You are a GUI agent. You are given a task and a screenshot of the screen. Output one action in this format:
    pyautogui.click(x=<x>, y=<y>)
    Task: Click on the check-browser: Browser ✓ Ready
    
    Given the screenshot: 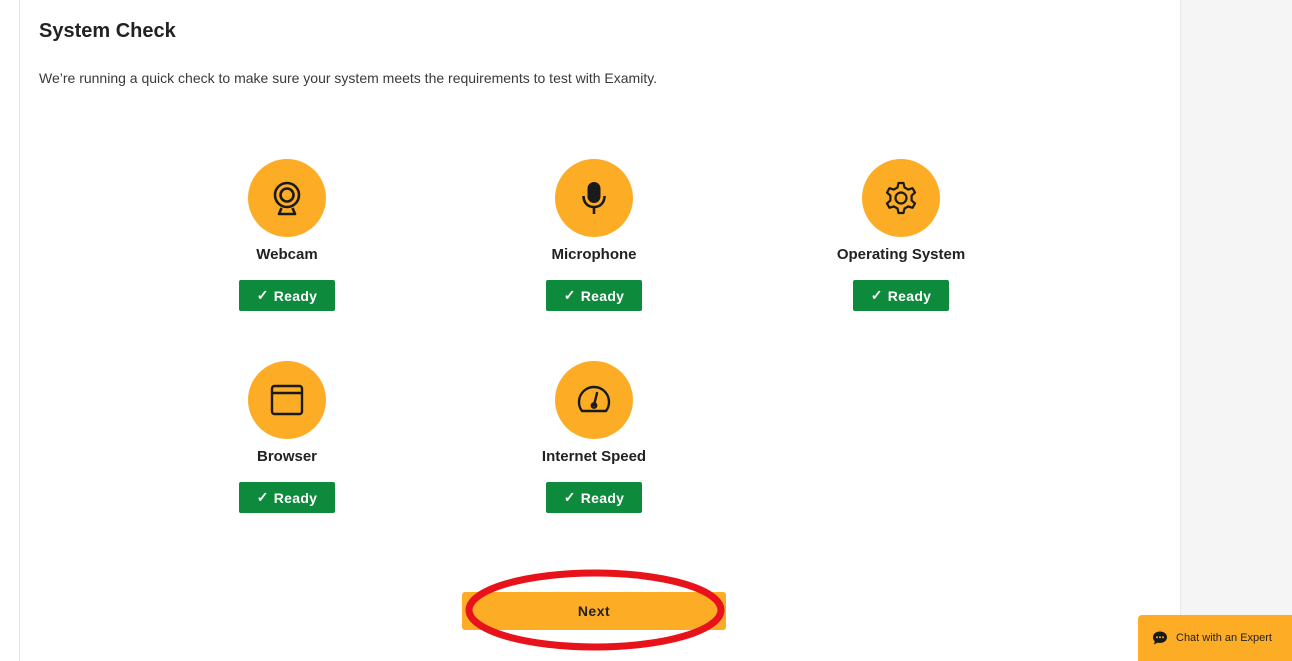 What is the action you would take?
    pyautogui.click(x=287, y=437)
    